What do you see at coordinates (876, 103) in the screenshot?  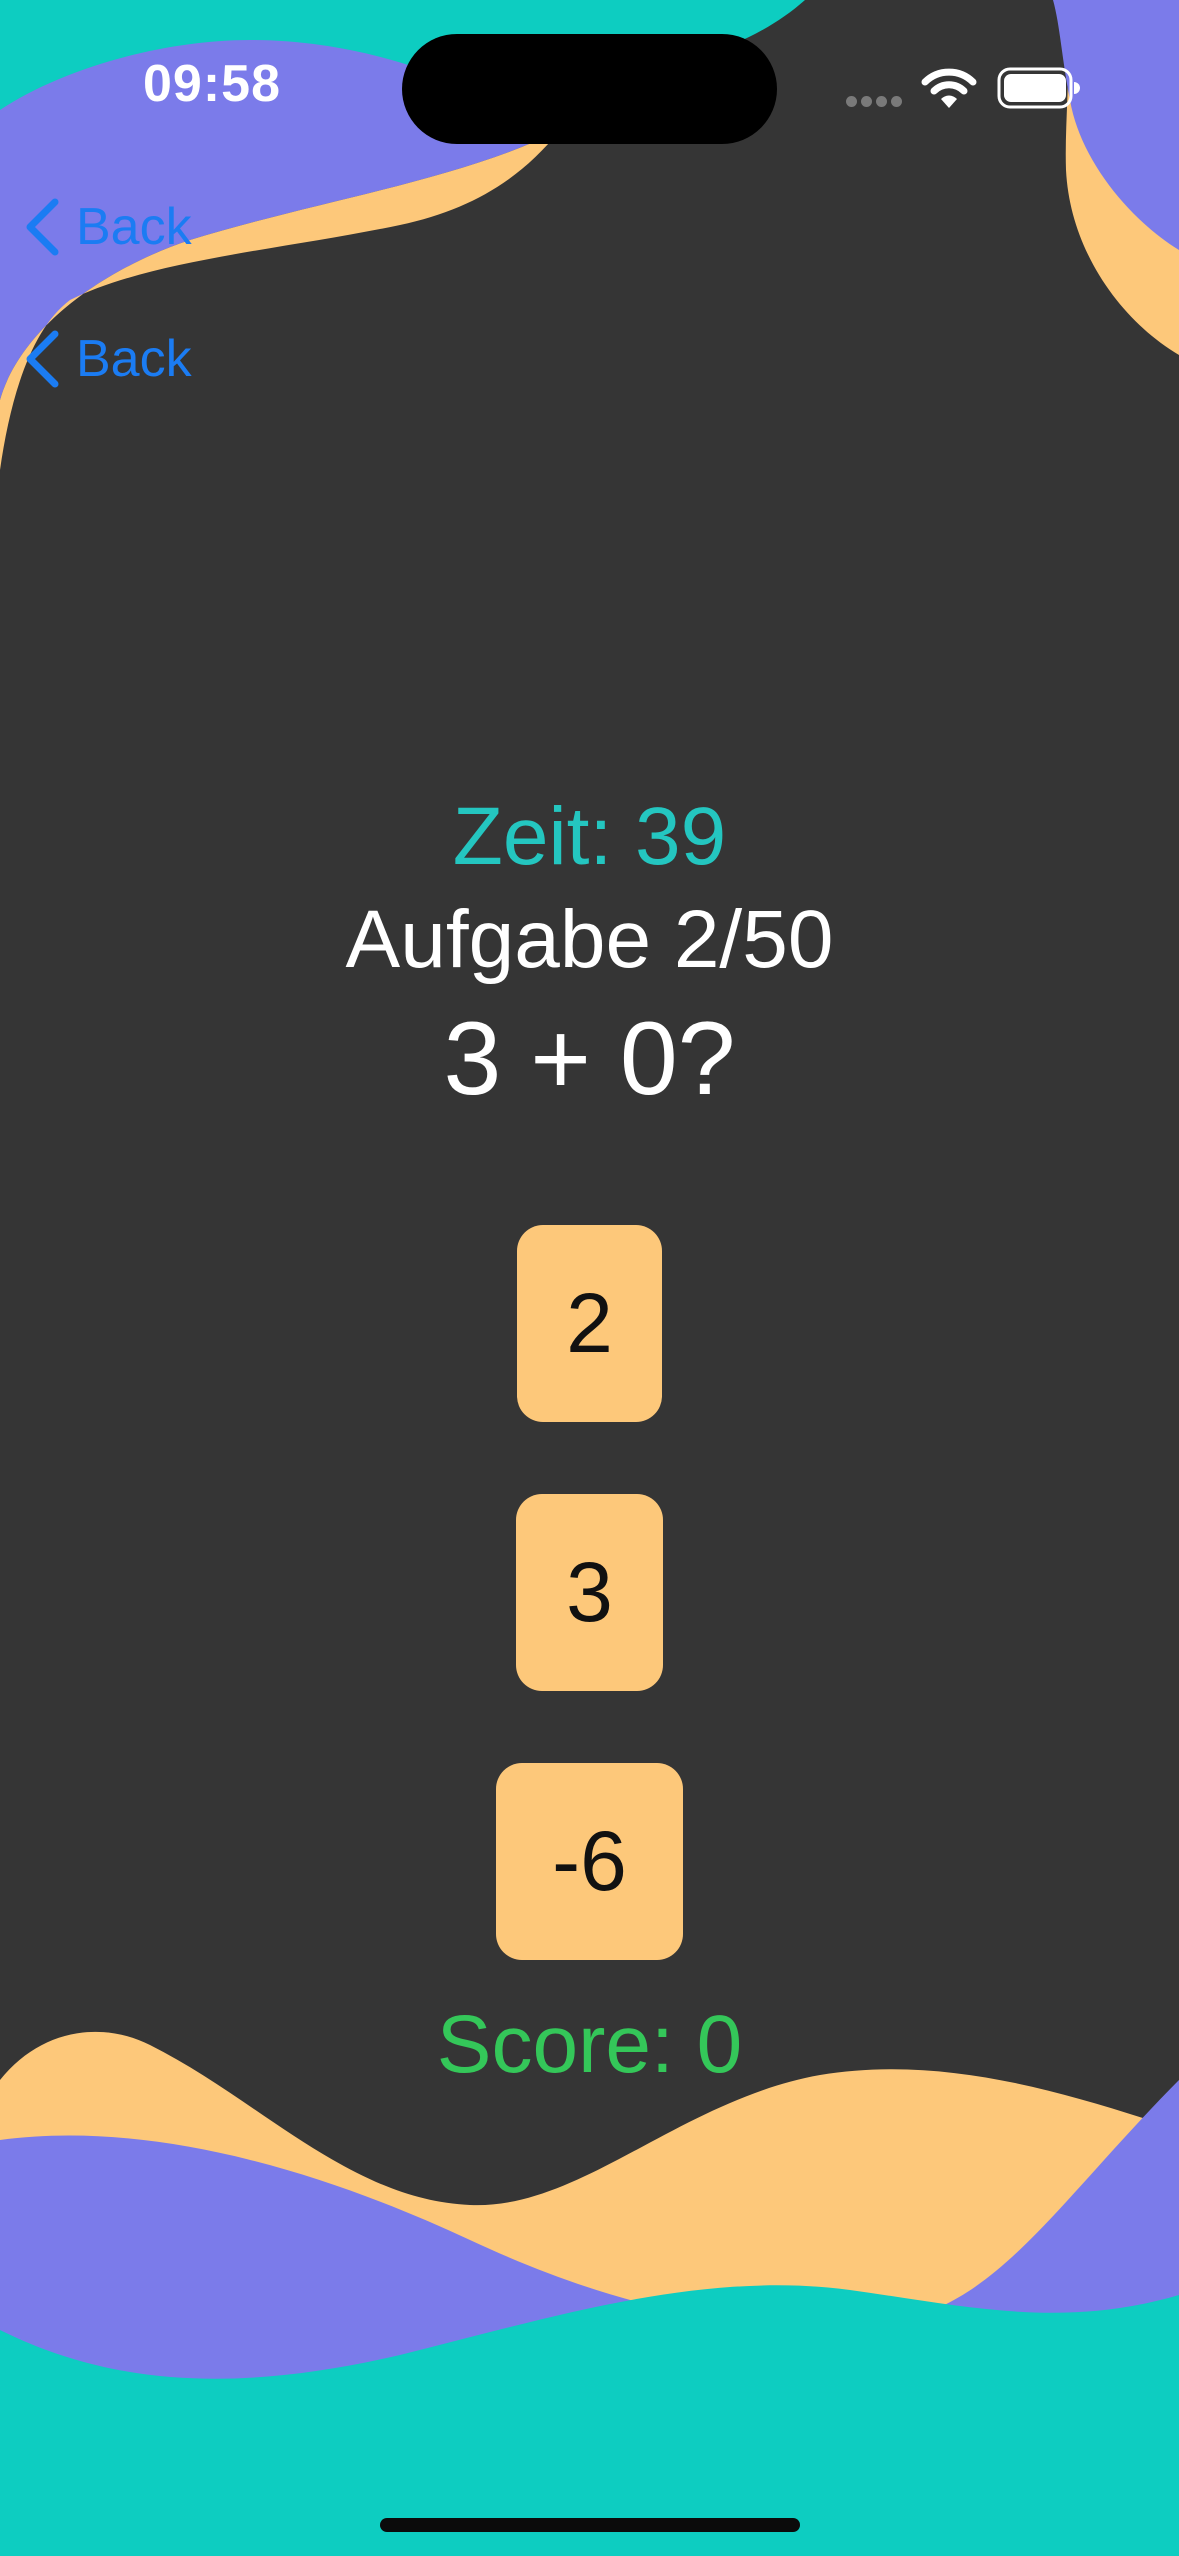 I see `cellular-signal-icon` at bounding box center [876, 103].